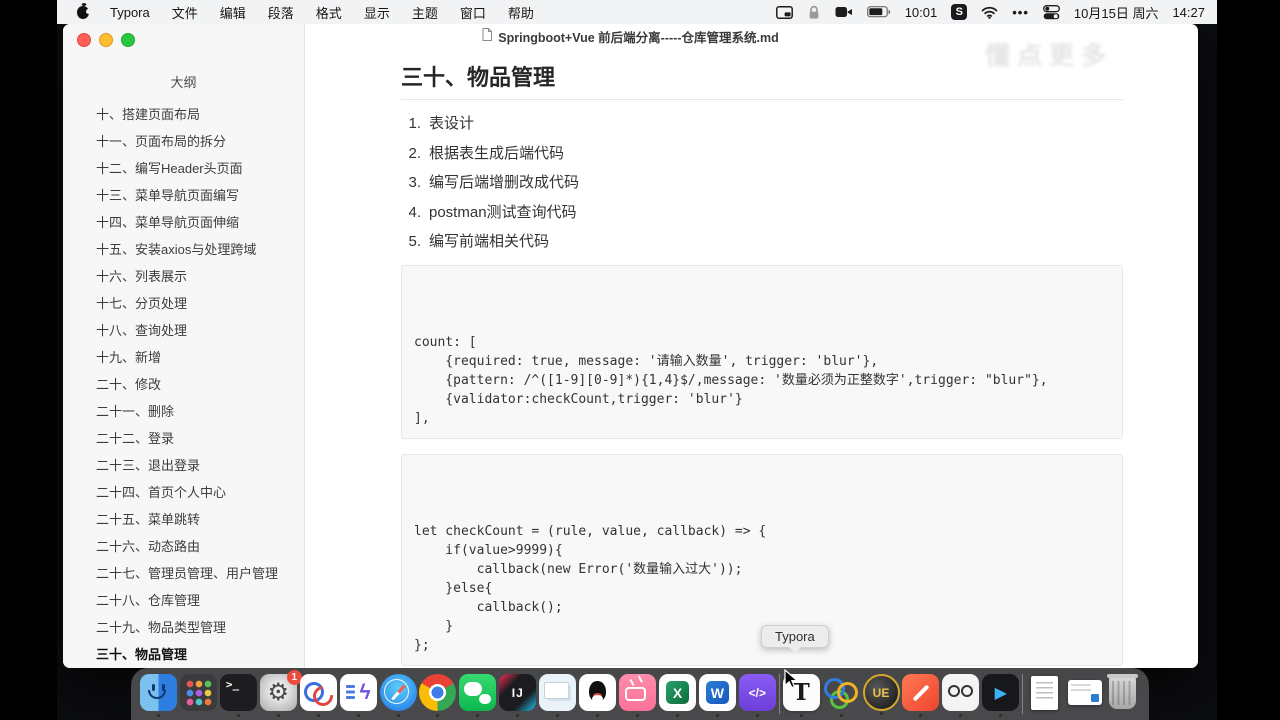  Describe the element at coordinates (233, 12) in the screenshot. I see `menu-item-edit: 编辑` at that location.